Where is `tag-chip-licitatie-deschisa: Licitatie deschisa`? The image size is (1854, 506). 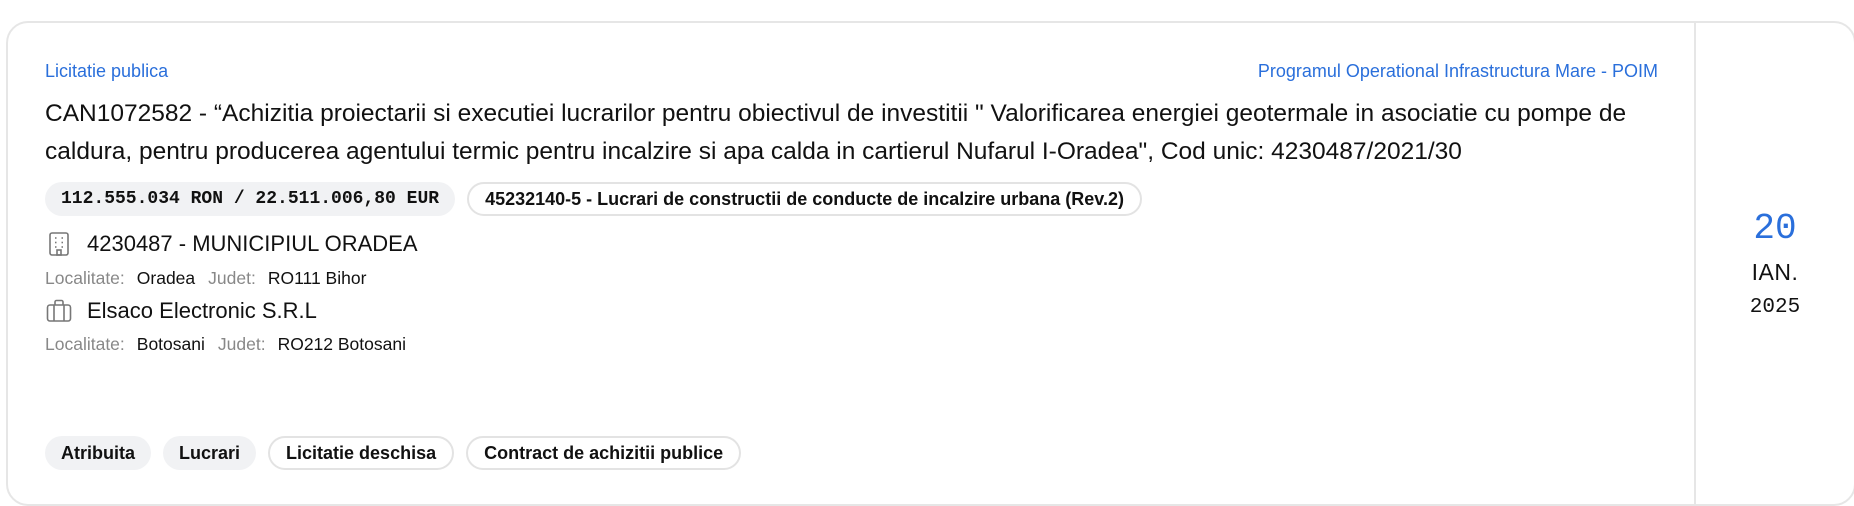 tag-chip-licitatie-deschisa: Licitatie deschisa is located at coordinates (361, 453).